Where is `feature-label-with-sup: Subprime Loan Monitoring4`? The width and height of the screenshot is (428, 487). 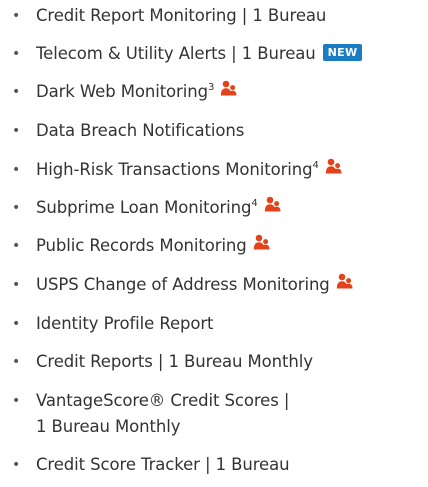 feature-label-with-sup: Subprime Loan Monitoring4 is located at coordinates (147, 208).